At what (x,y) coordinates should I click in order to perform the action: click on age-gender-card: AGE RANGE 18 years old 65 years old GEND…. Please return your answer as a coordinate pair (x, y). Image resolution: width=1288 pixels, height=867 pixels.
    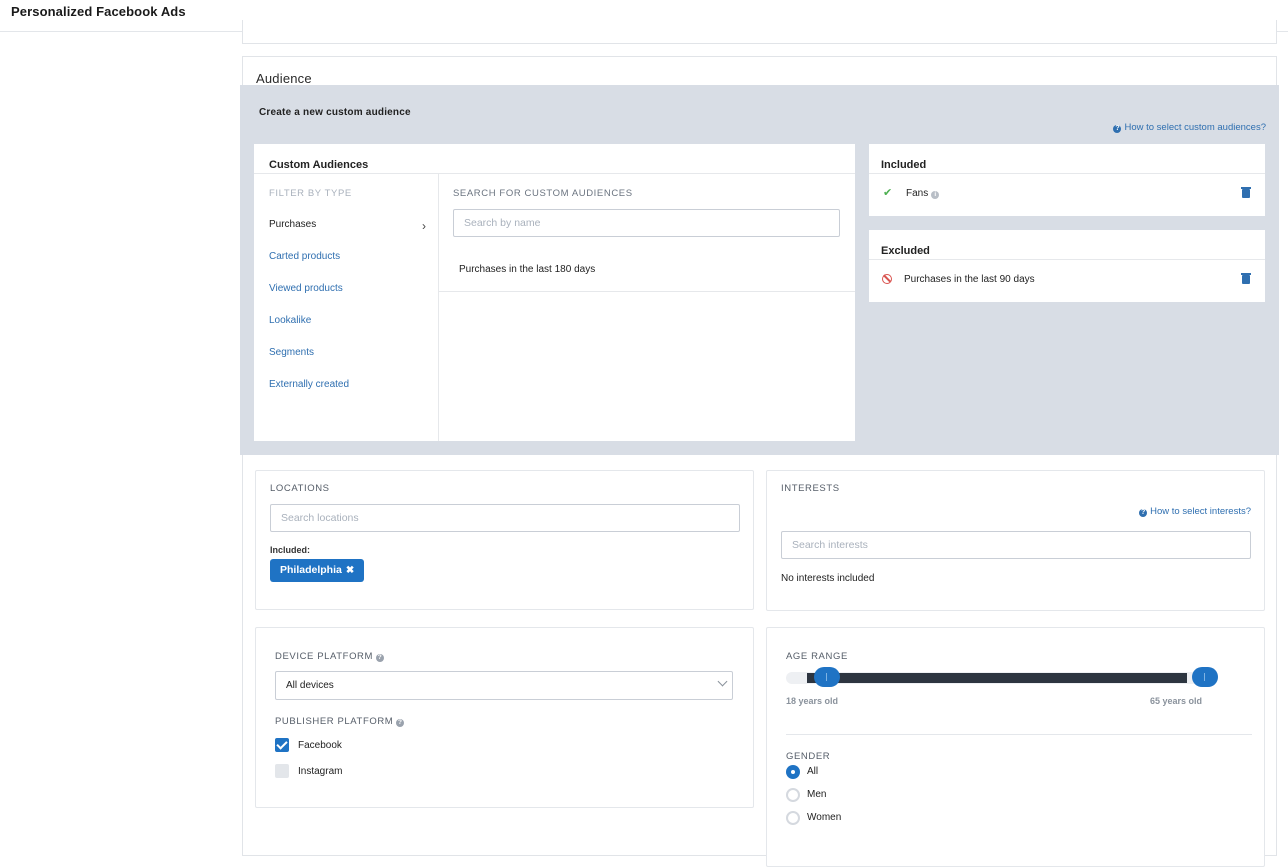
    Looking at the image, I should click on (1015, 747).